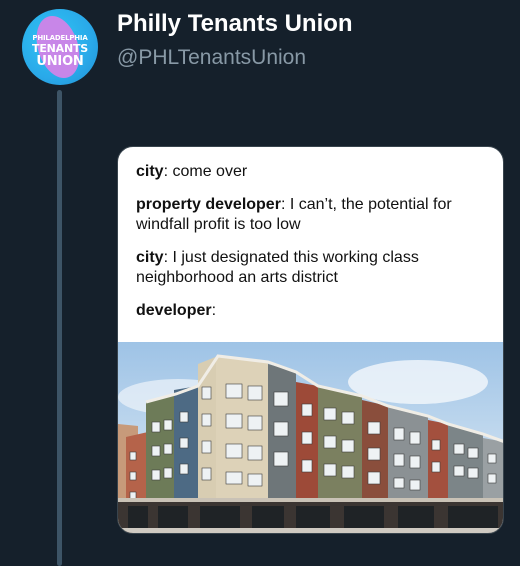 This screenshot has width=520, height=566. Describe the element at coordinates (60, 61) in the screenshot. I see `avatar-text-line-3: UNION` at that location.